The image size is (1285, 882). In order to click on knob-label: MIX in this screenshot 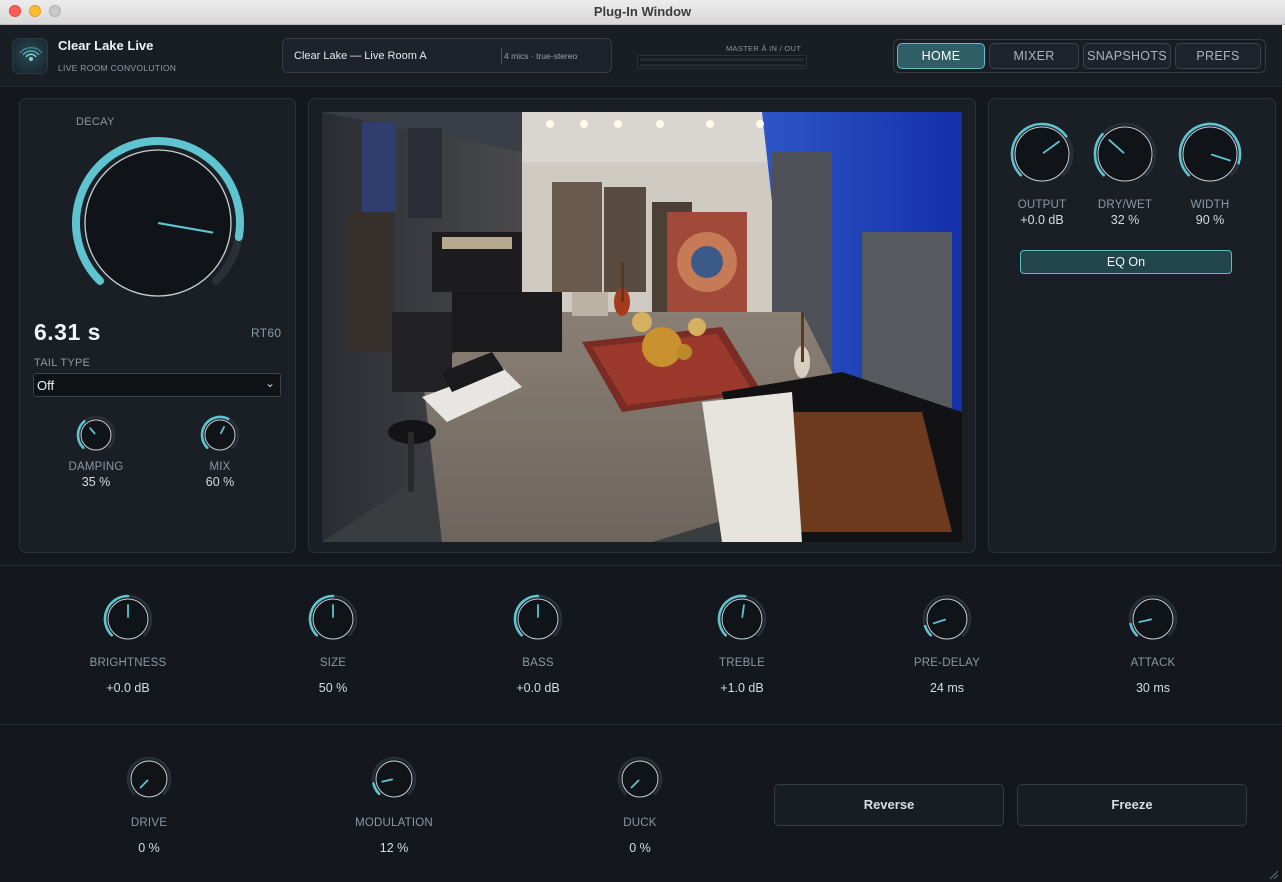, I will do `click(220, 467)`.